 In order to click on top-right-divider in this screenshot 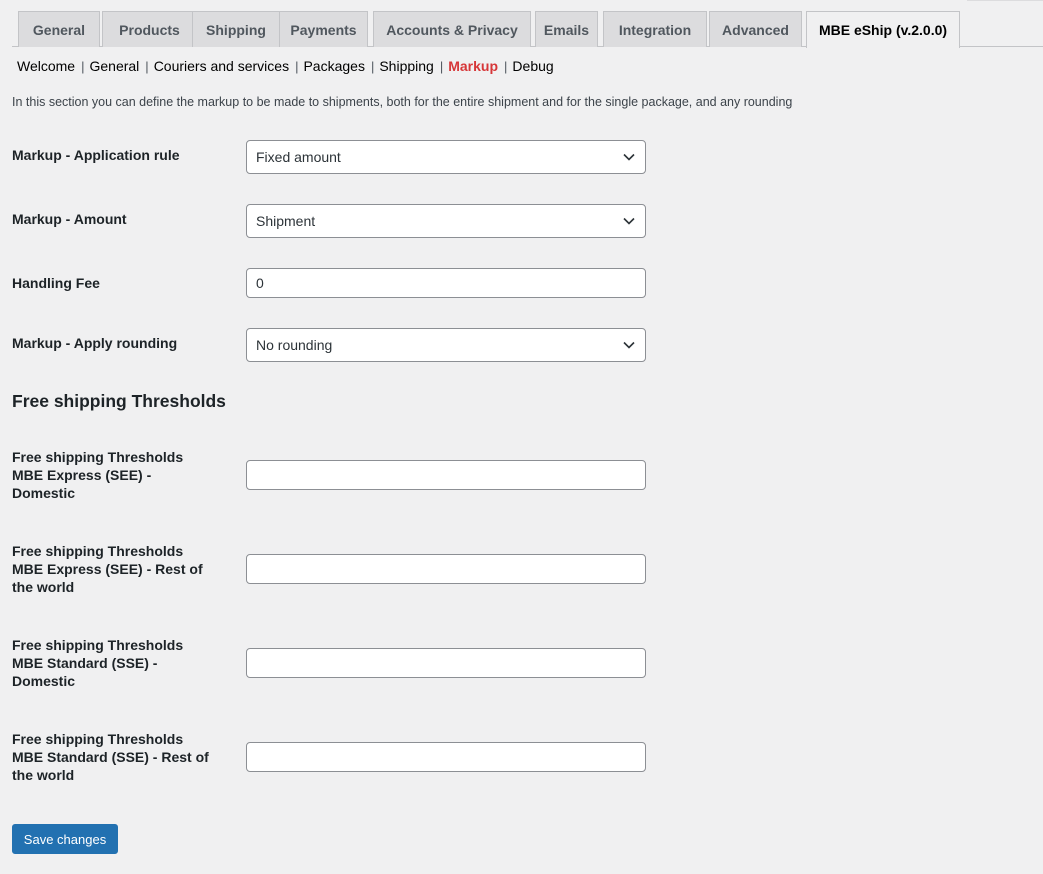, I will do `click(1005, 0)`.